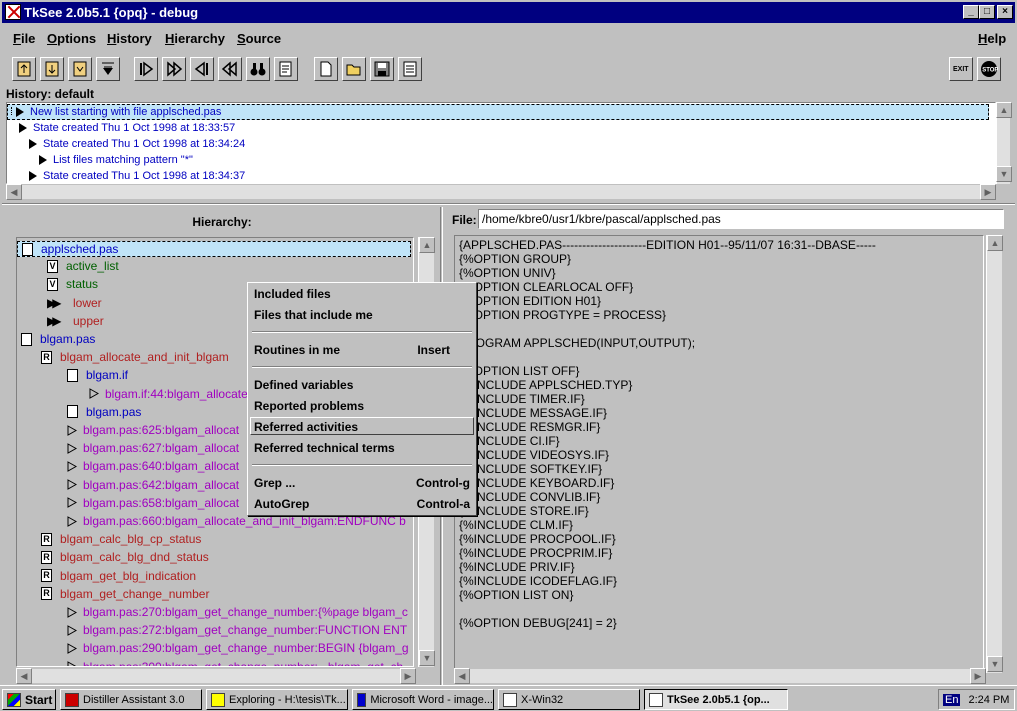 This screenshot has width=1017, height=711. Describe the element at coordinates (118, 576) in the screenshot. I see `tree-item: Rblgam_get_blg_indication` at that location.